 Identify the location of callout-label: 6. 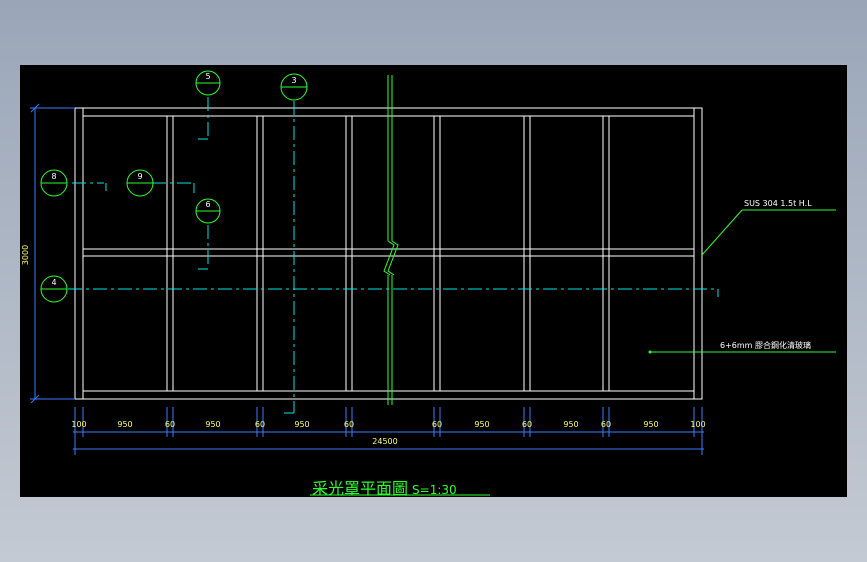
(207, 204).